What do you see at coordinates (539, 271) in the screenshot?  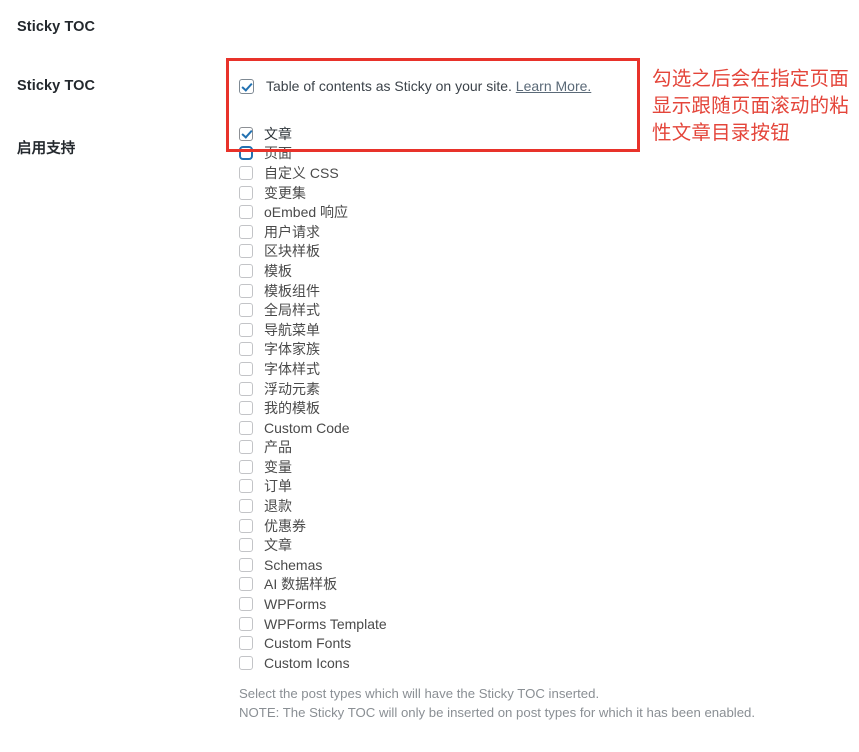 I see `post-type-row-7: 模板` at bounding box center [539, 271].